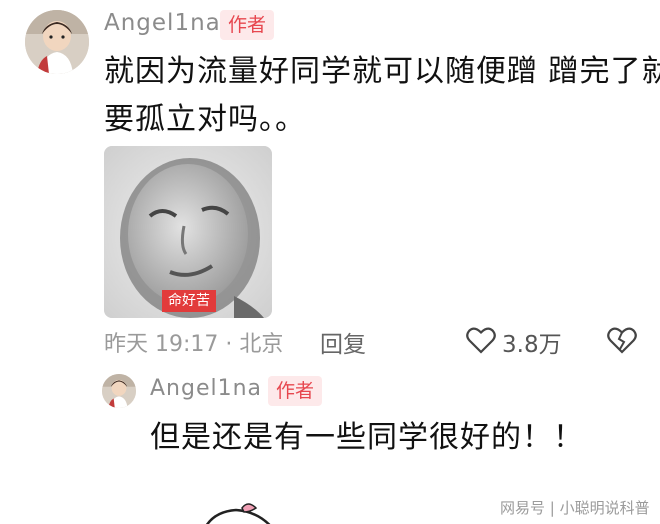  What do you see at coordinates (189, 301) in the screenshot?
I see `meme-caption: 命好苦` at bounding box center [189, 301].